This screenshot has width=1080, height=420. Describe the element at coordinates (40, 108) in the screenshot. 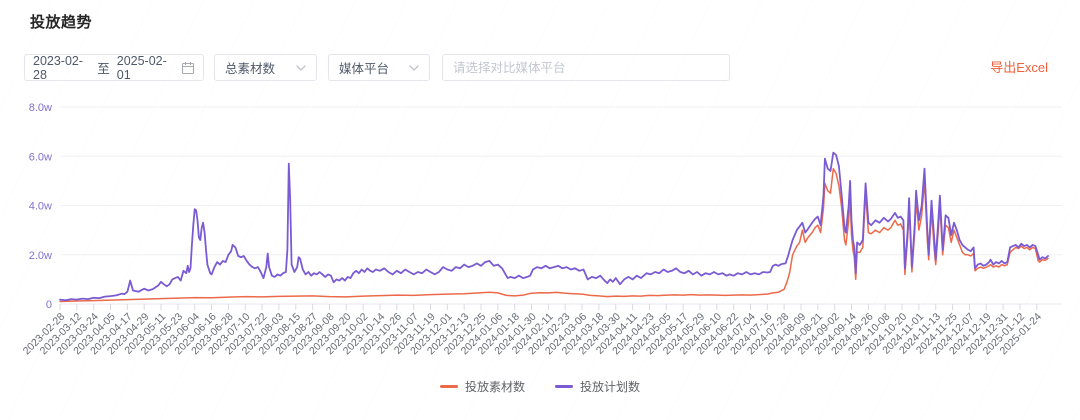

I see `svg-text: 8.0w` at that location.